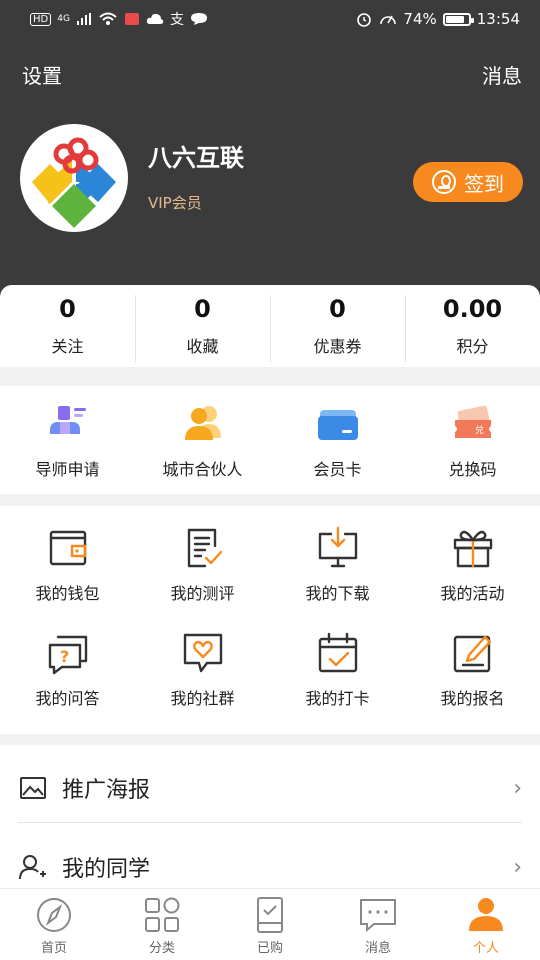 The height and width of the screenshot is (960, 540). I want to click on tab-purchased: 已购, so click(270, 924).